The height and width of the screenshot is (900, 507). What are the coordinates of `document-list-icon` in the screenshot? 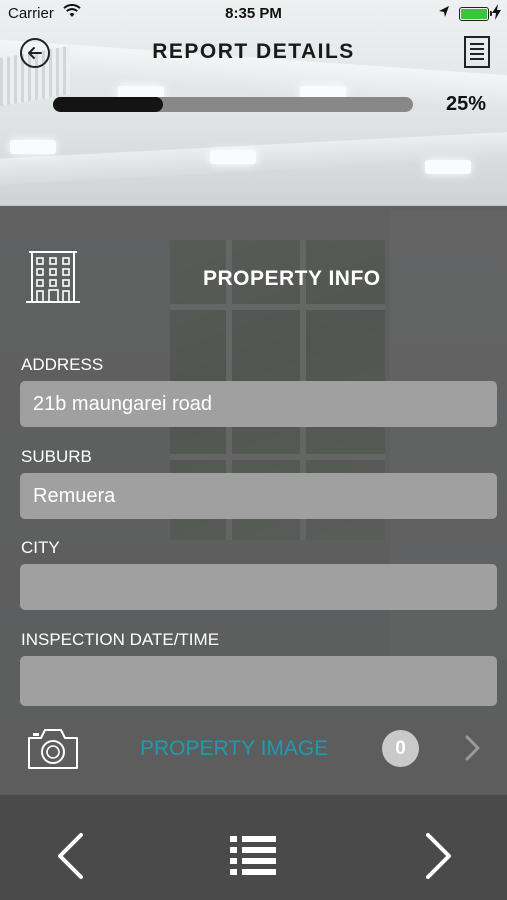 It's located at (477, 52).